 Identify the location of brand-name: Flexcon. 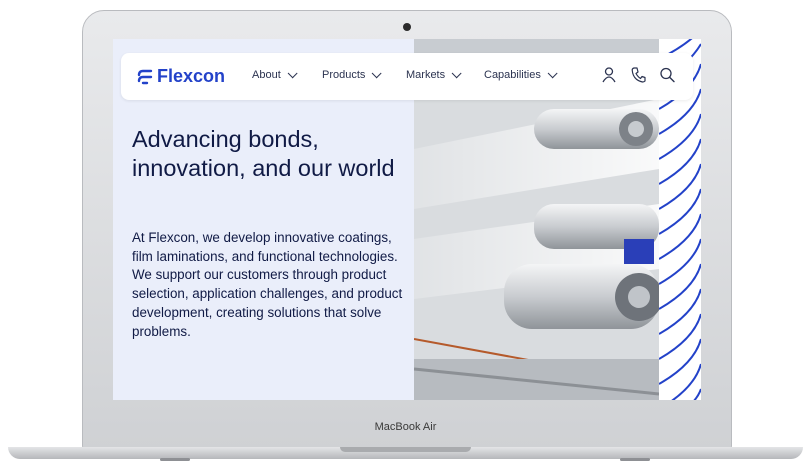
(191, 76).